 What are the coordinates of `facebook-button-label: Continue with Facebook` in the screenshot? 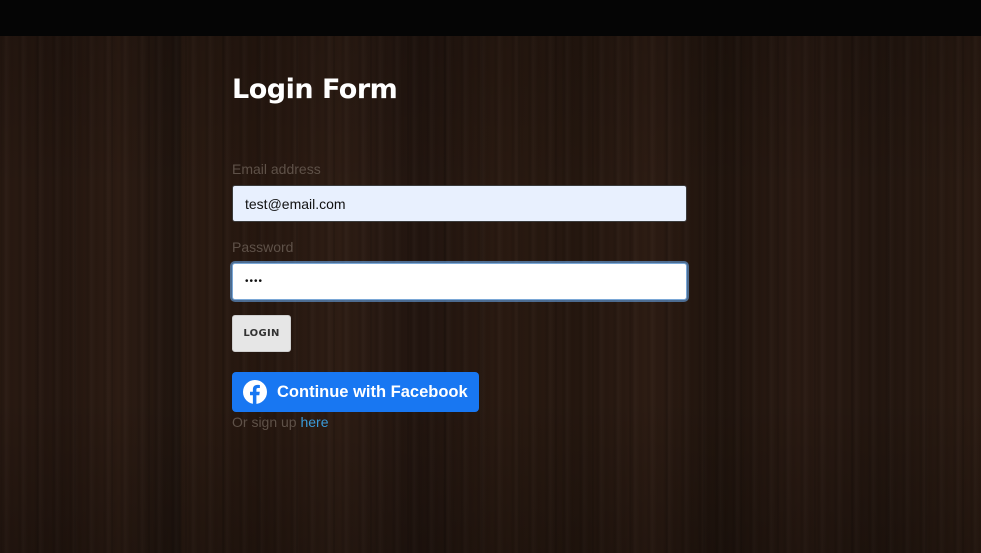 It's located at (372, 391).